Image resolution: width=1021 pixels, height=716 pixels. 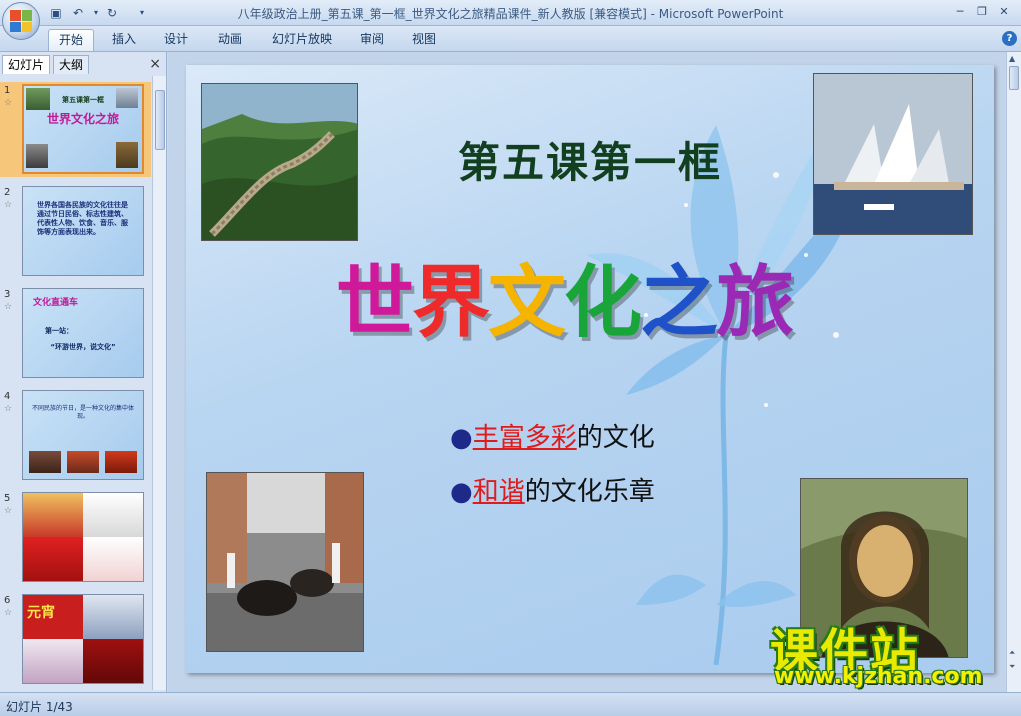 I want to click on bullet-text: 的文化乐章, so click(x=589, y=492).